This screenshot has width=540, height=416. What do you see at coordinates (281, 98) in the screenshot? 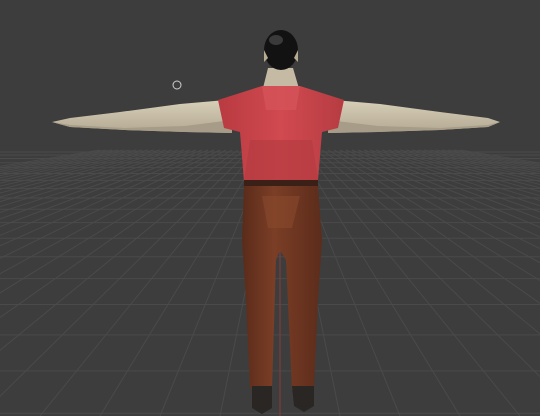
I see `shirt-facet` at bounding box center [281, 98].